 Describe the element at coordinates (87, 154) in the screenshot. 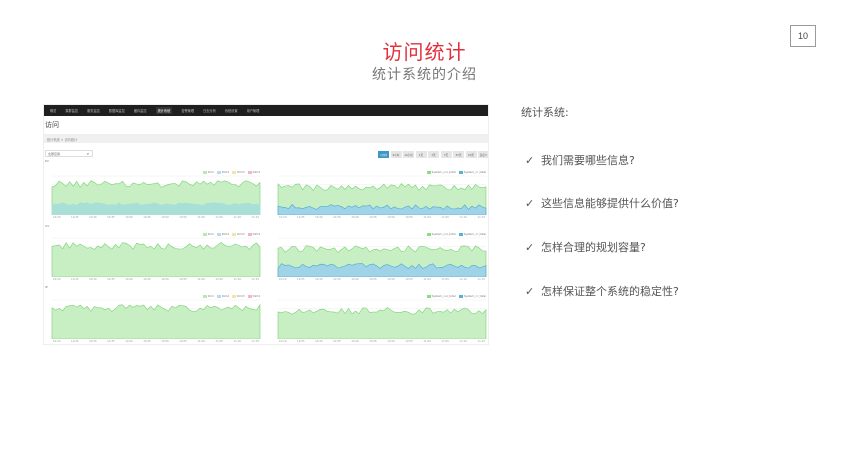

I see `chevron-down-icon: ▼` at that location.